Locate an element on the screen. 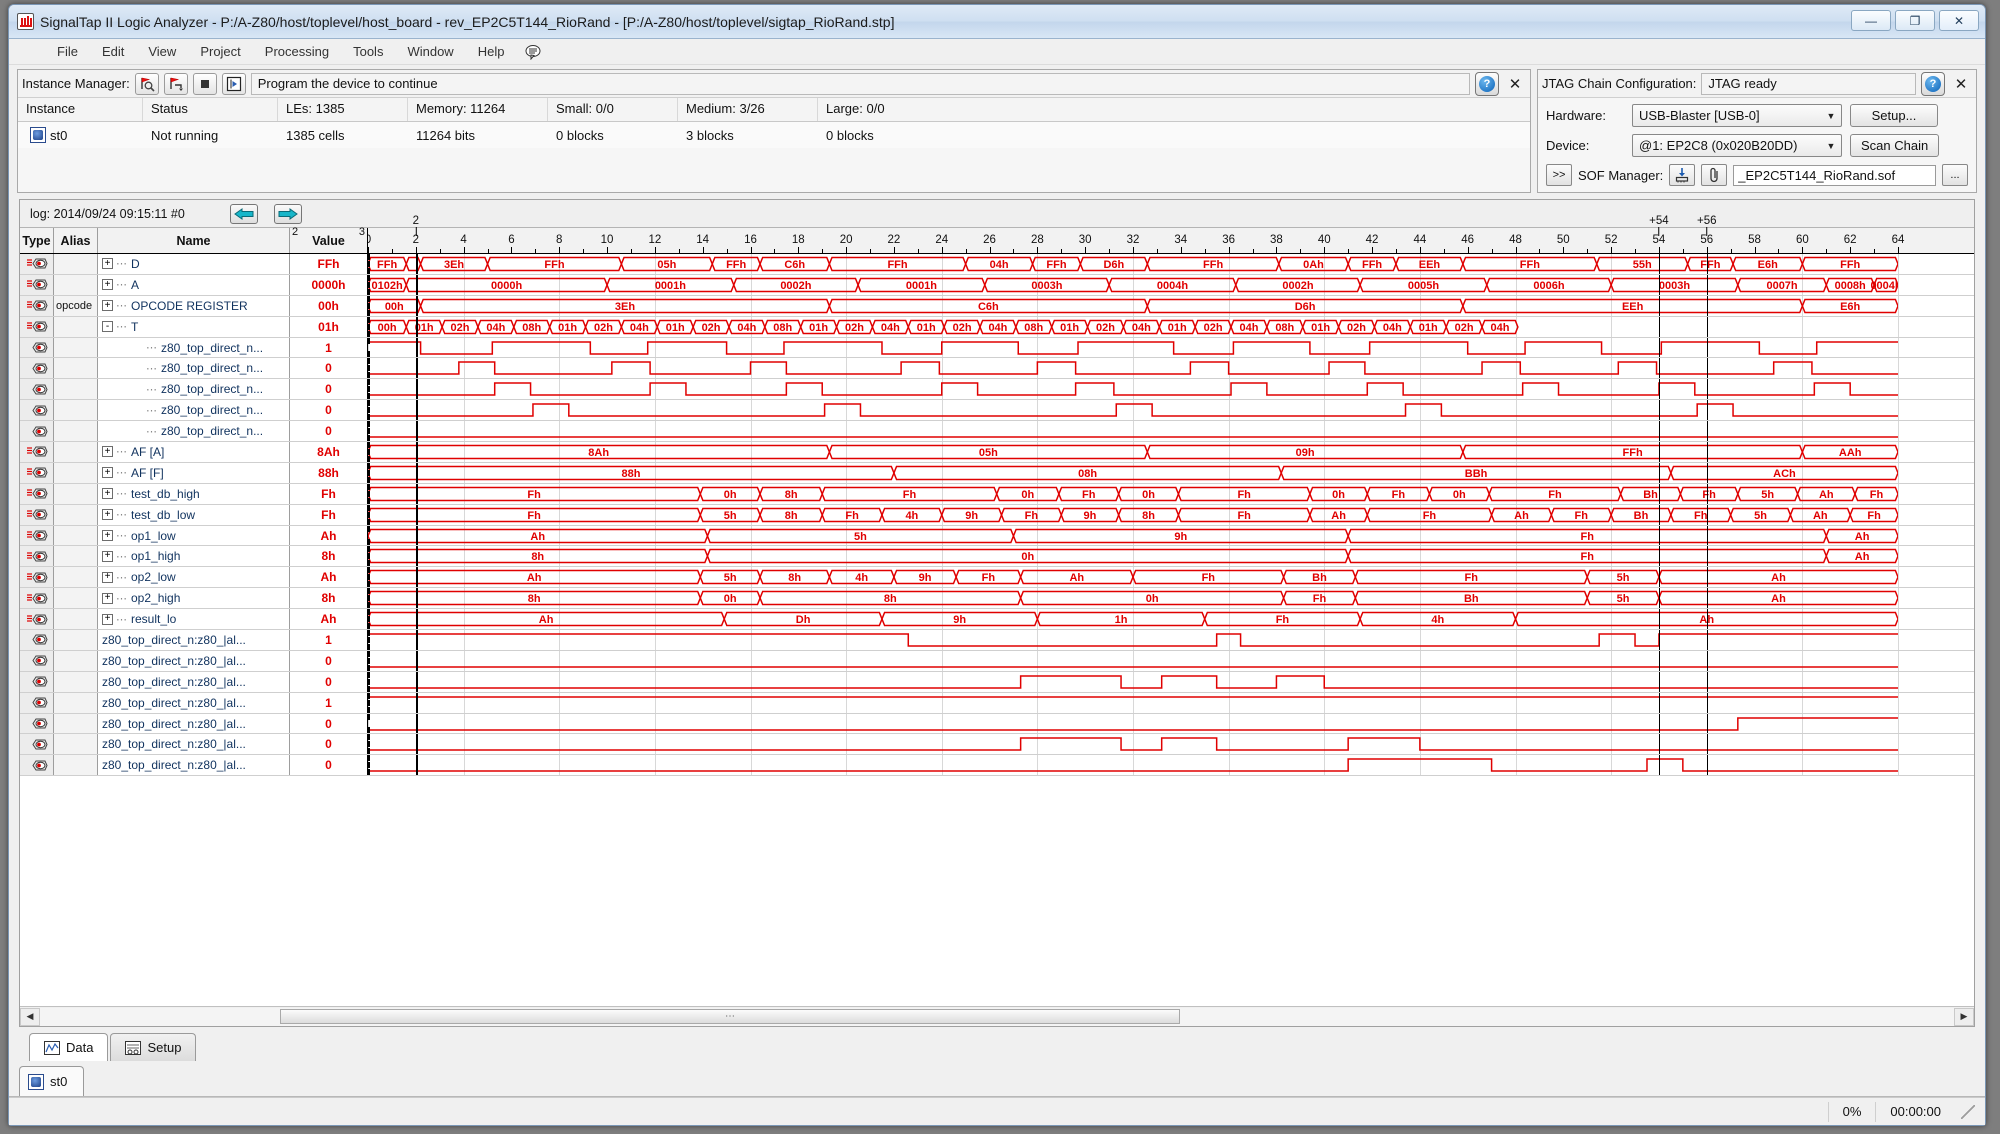  signal-row: + ⋯ AF [A] 8Ah 8Ah 05h 09h FFh AAh is located at coordinates (997, 452).